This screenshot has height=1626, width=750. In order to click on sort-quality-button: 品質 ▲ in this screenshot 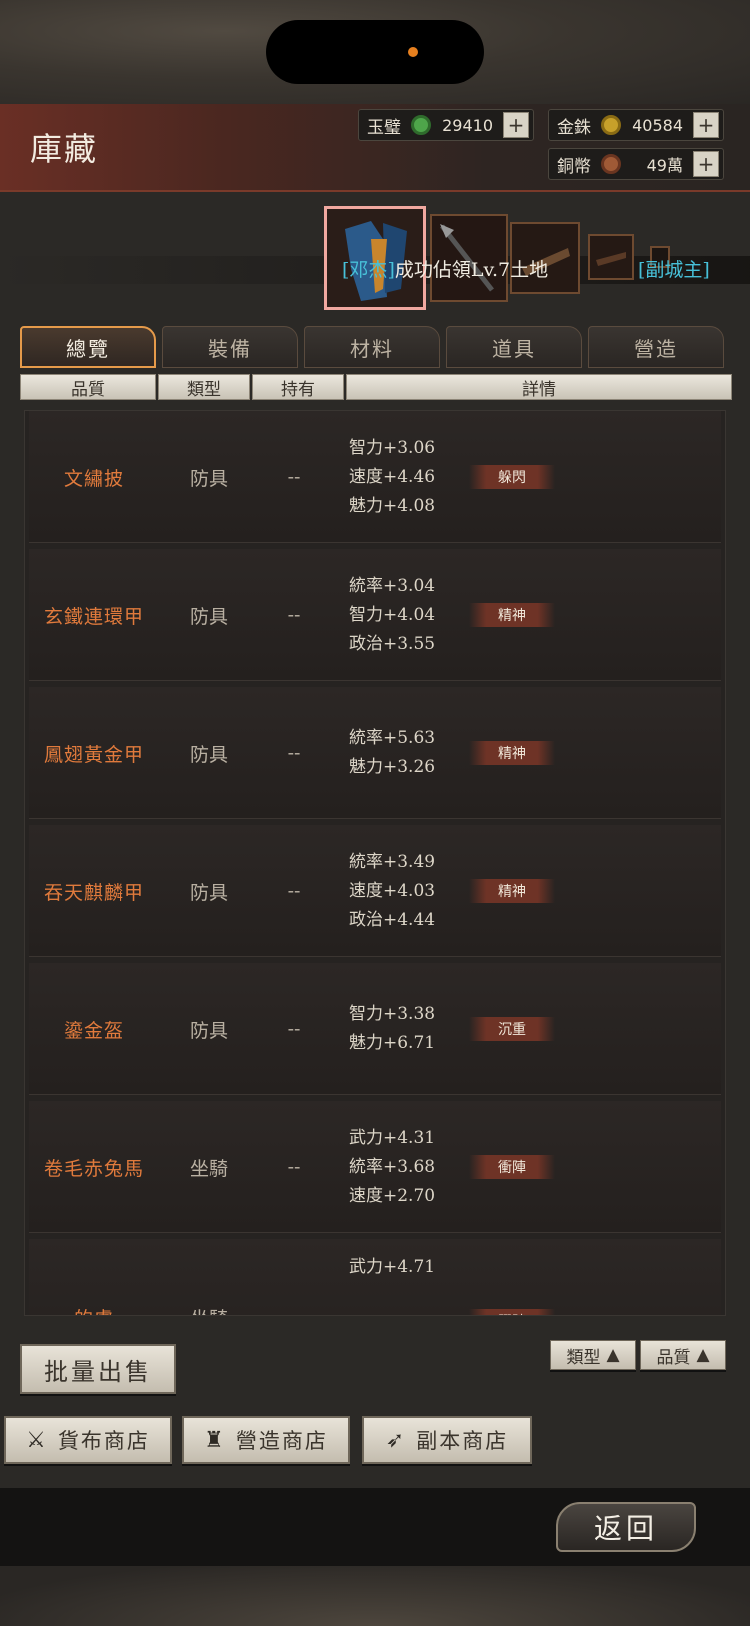, I will do `click(683, 1355)`.